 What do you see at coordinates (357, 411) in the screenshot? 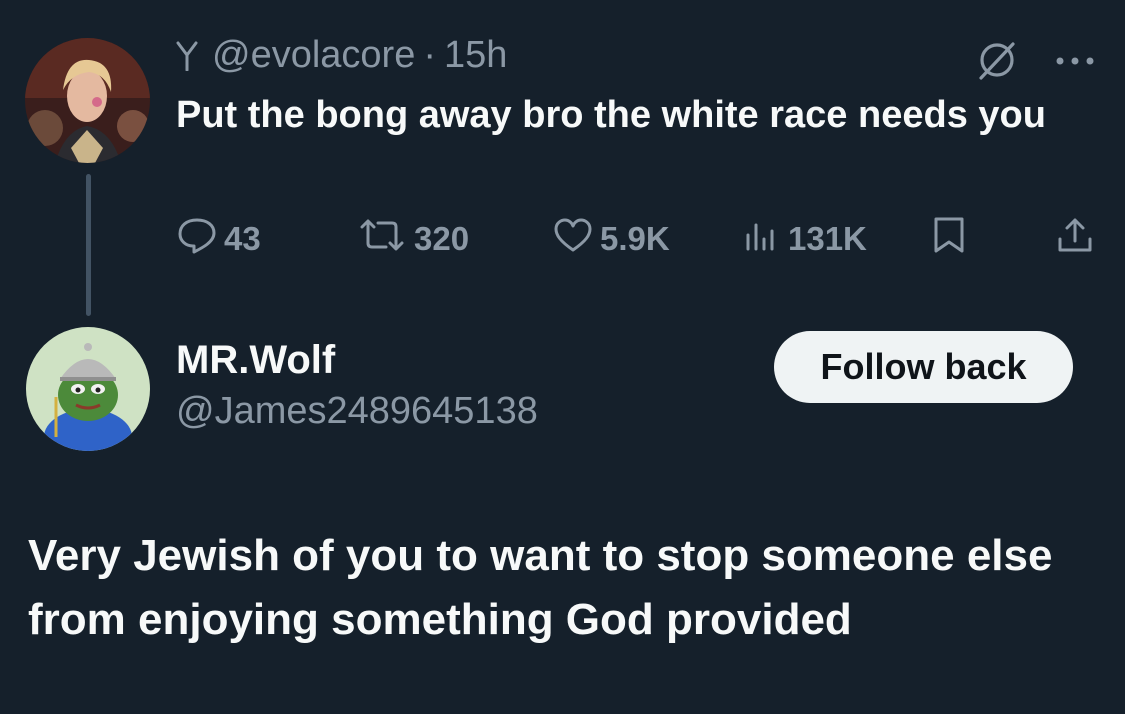
I see `reply-author-handle: @James2489645138` at bounding box center [357, 411].